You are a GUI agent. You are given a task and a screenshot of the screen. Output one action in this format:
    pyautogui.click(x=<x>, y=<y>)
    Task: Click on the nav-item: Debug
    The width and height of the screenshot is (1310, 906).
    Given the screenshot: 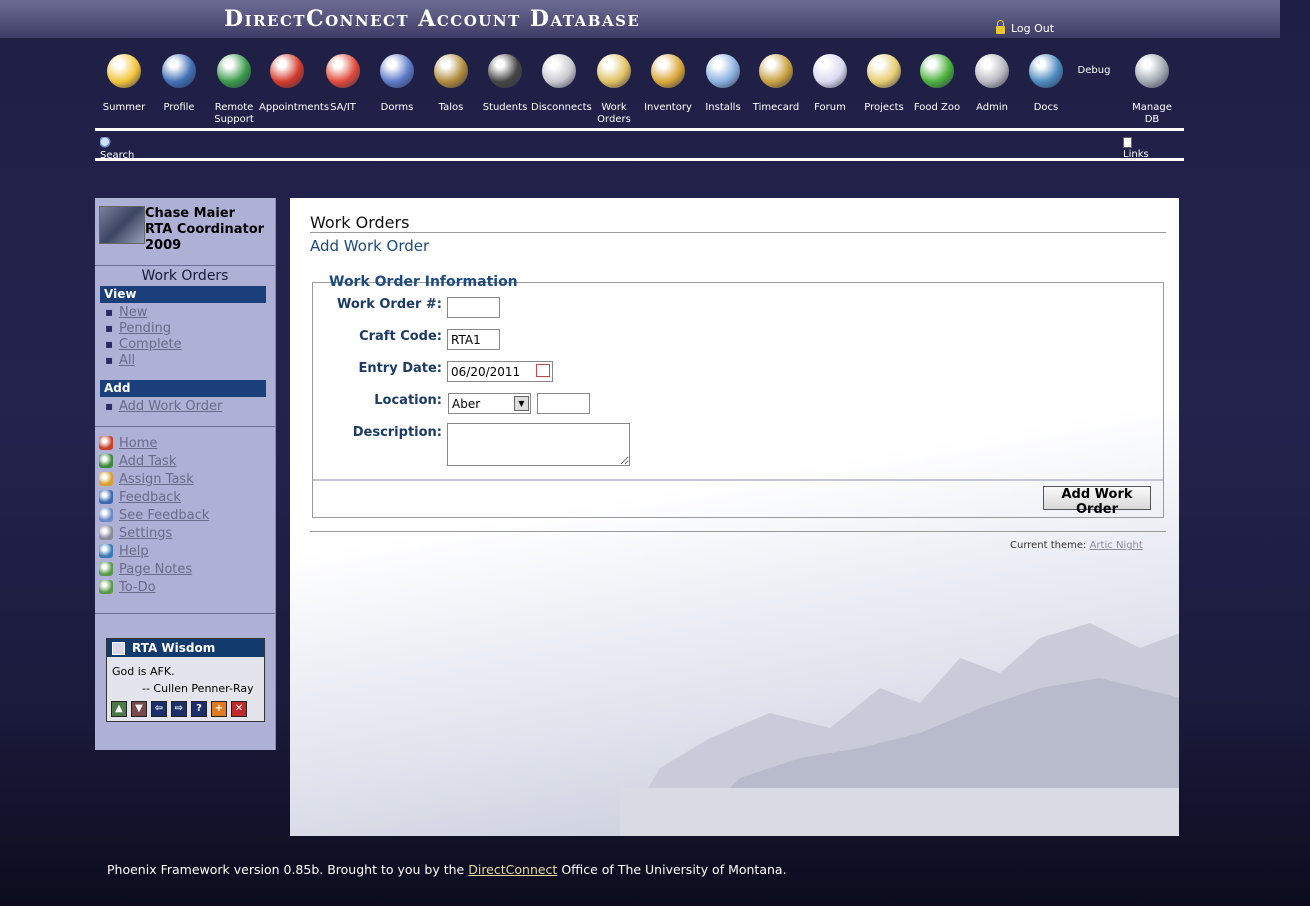 What is the action you would take?
    pyautogui.click(x=1094, y=71)
    